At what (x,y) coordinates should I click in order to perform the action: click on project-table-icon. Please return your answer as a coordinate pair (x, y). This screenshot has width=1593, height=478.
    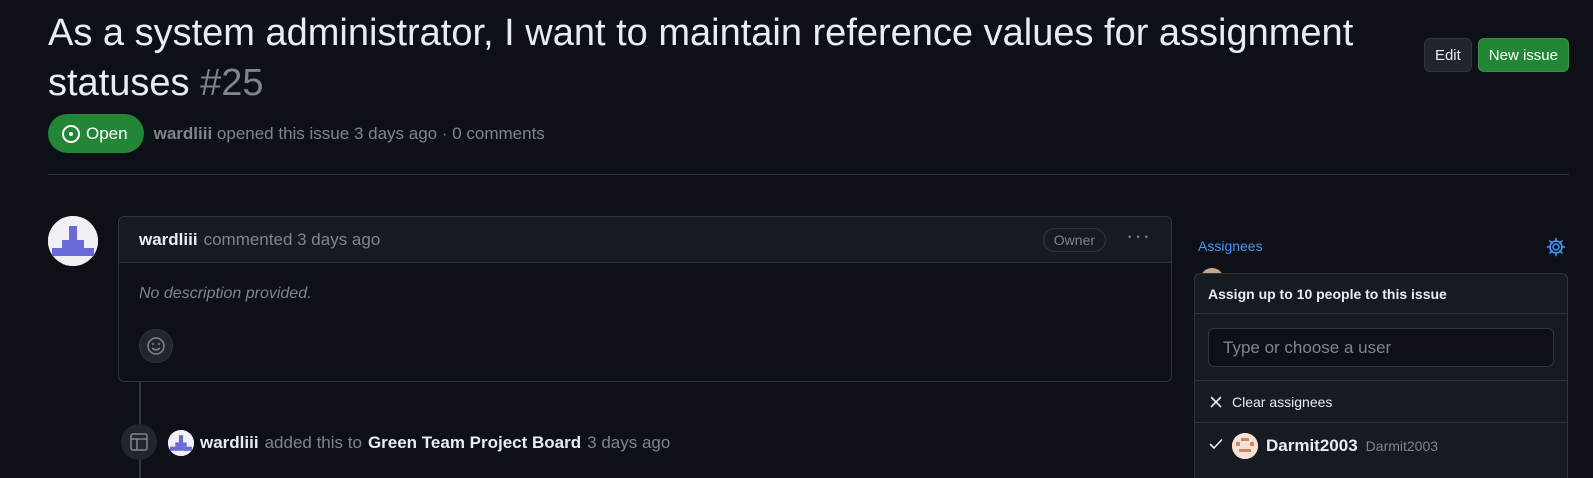
    Looking at the image, I should click on (139, 442).